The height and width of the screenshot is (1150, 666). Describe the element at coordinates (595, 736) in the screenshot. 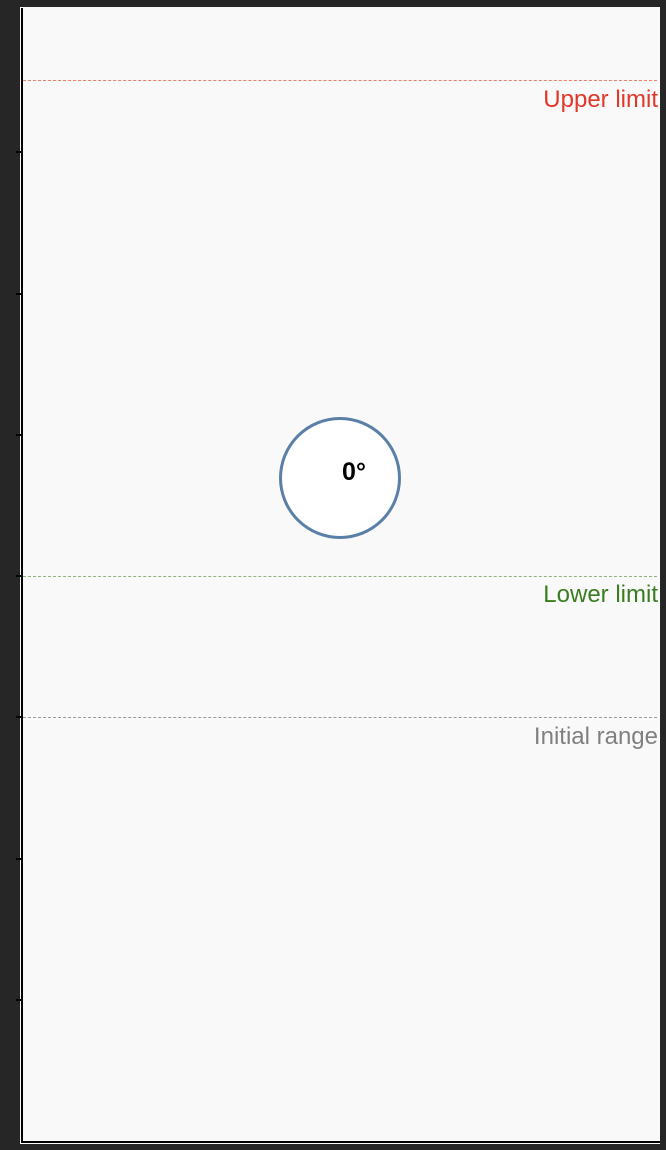

I see `initial-range-label: Initial range` at that location.